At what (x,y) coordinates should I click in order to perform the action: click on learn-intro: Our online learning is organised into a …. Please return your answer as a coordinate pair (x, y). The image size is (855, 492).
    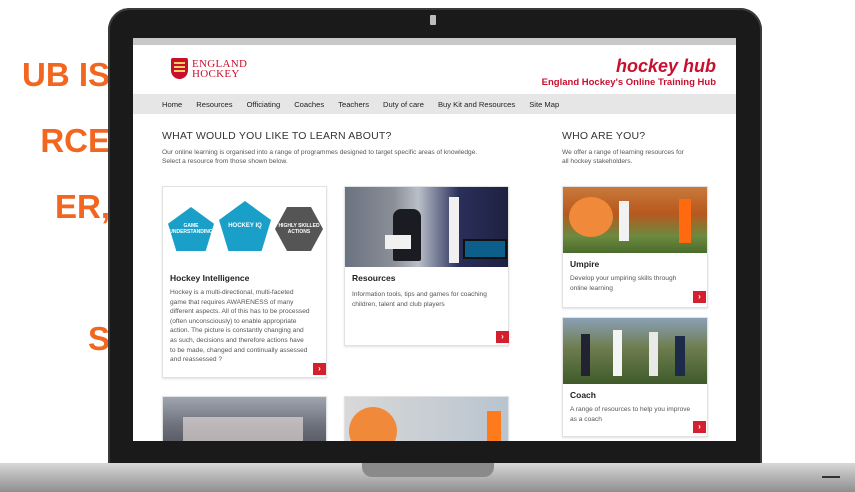
    Looking at the image, I should click on (320, 157).